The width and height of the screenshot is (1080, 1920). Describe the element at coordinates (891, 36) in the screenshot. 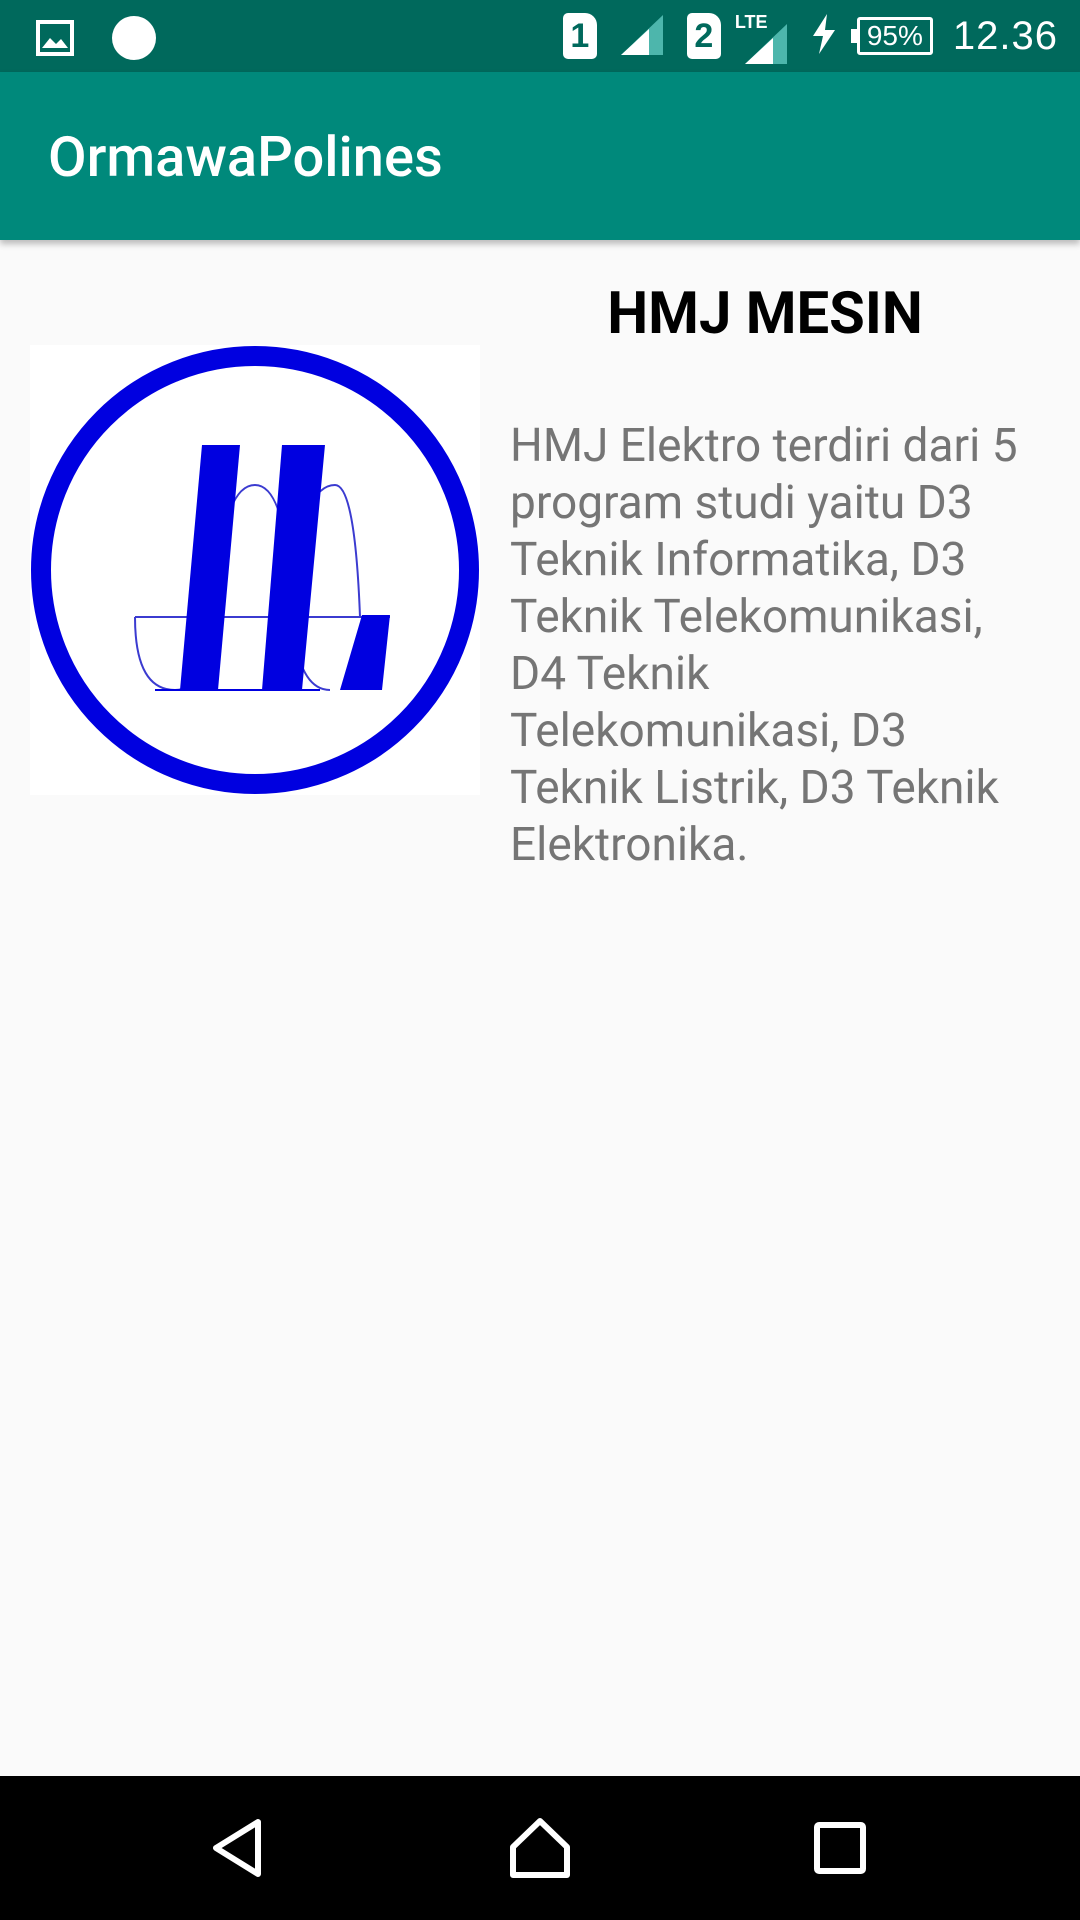

I see `battery-indicator: 95%` at that location.